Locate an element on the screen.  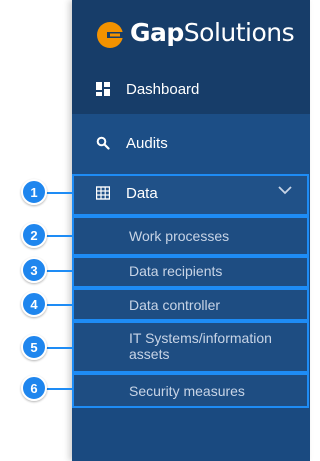
step-marker-5: 5 is located at coordinates (34, 347).